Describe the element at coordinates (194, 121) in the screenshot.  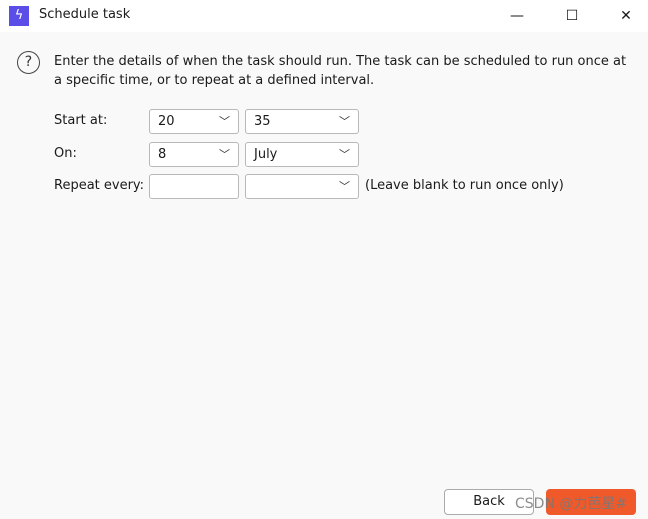
I see `start-hour-select: 20 ﹀` at that location.